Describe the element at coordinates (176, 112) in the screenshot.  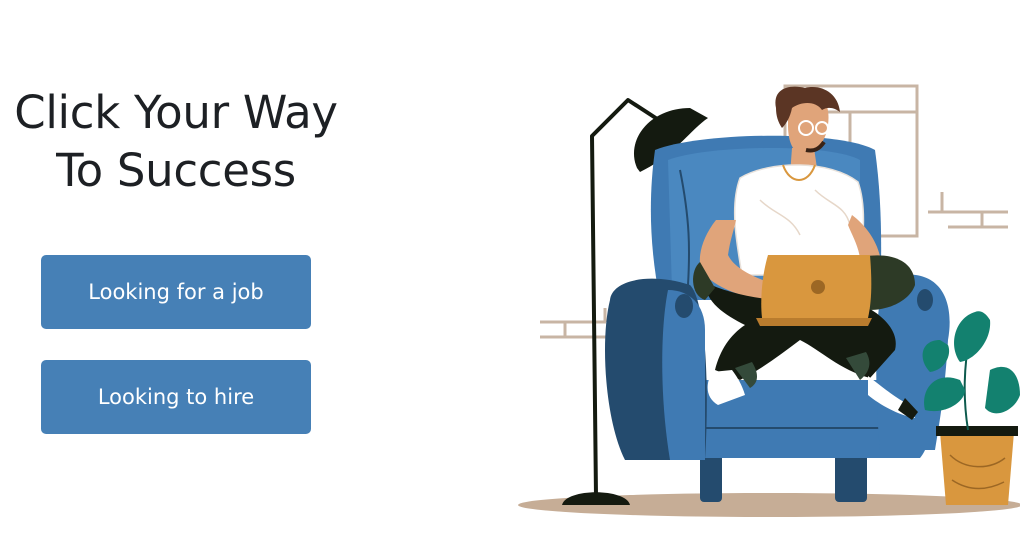
I see `hero-title-line-1: Click Your Way` at that location.